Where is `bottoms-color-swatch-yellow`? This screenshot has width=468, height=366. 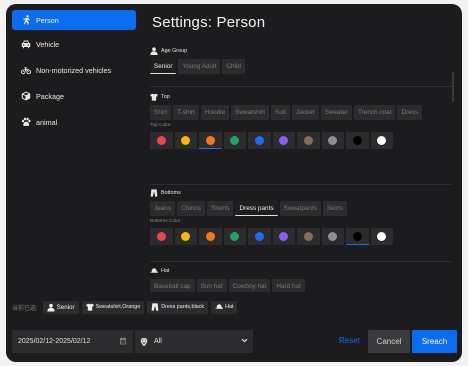 bottoms-color-swatch-yellow is located at coordinates (185, 236).